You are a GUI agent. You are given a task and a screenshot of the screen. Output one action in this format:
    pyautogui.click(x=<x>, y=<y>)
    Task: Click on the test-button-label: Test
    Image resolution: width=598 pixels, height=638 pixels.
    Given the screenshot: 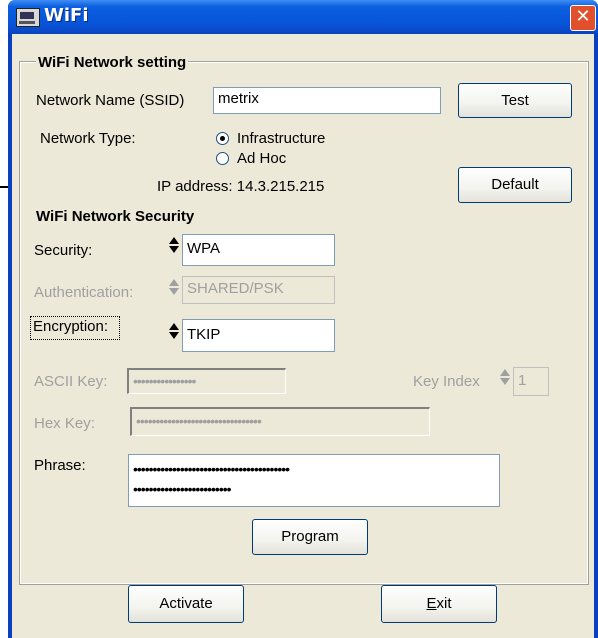 What is the action you would take?
    pyautogui.click(x=515, y=100)
    